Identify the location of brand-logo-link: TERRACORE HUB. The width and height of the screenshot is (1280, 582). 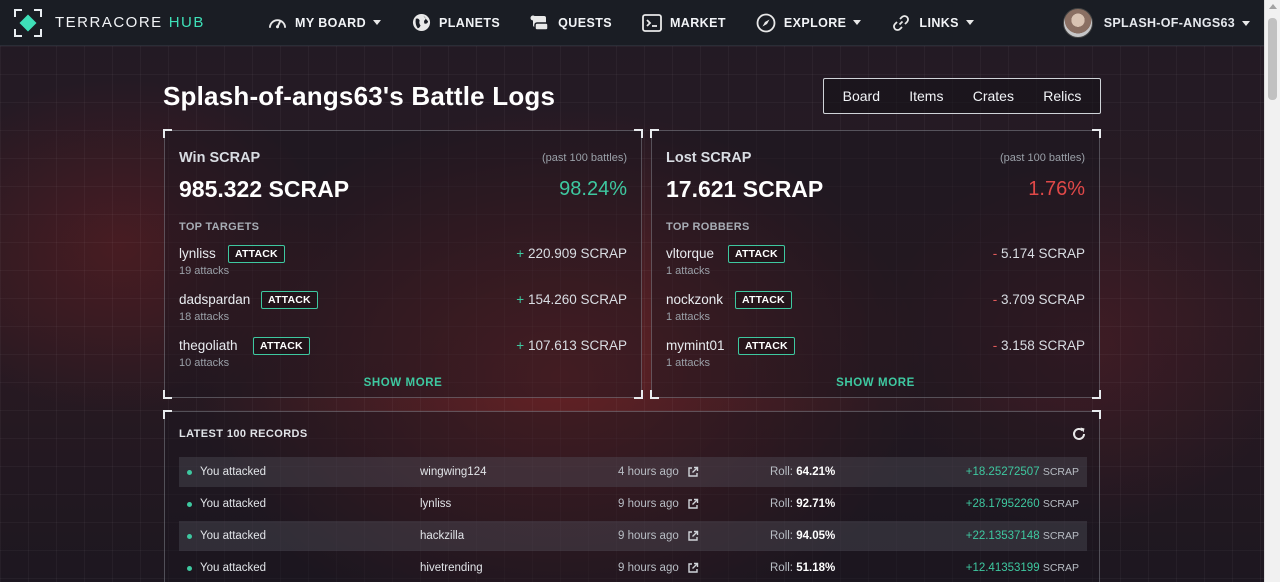
(134, 22).